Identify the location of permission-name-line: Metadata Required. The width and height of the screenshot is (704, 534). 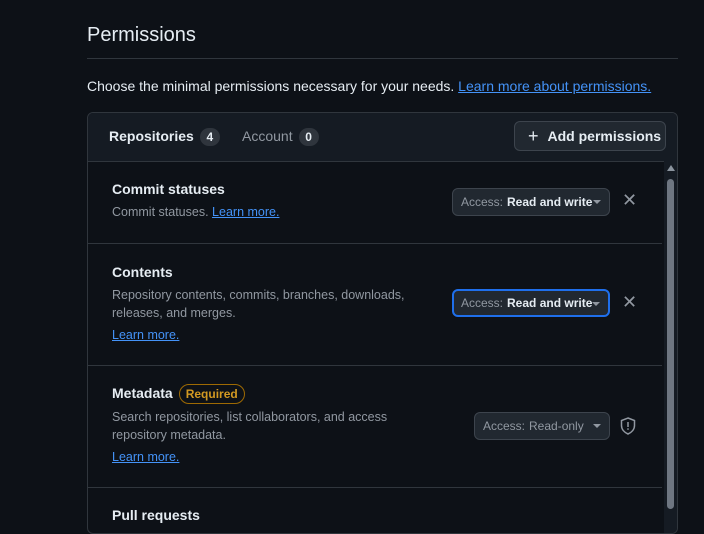
(178, 394).